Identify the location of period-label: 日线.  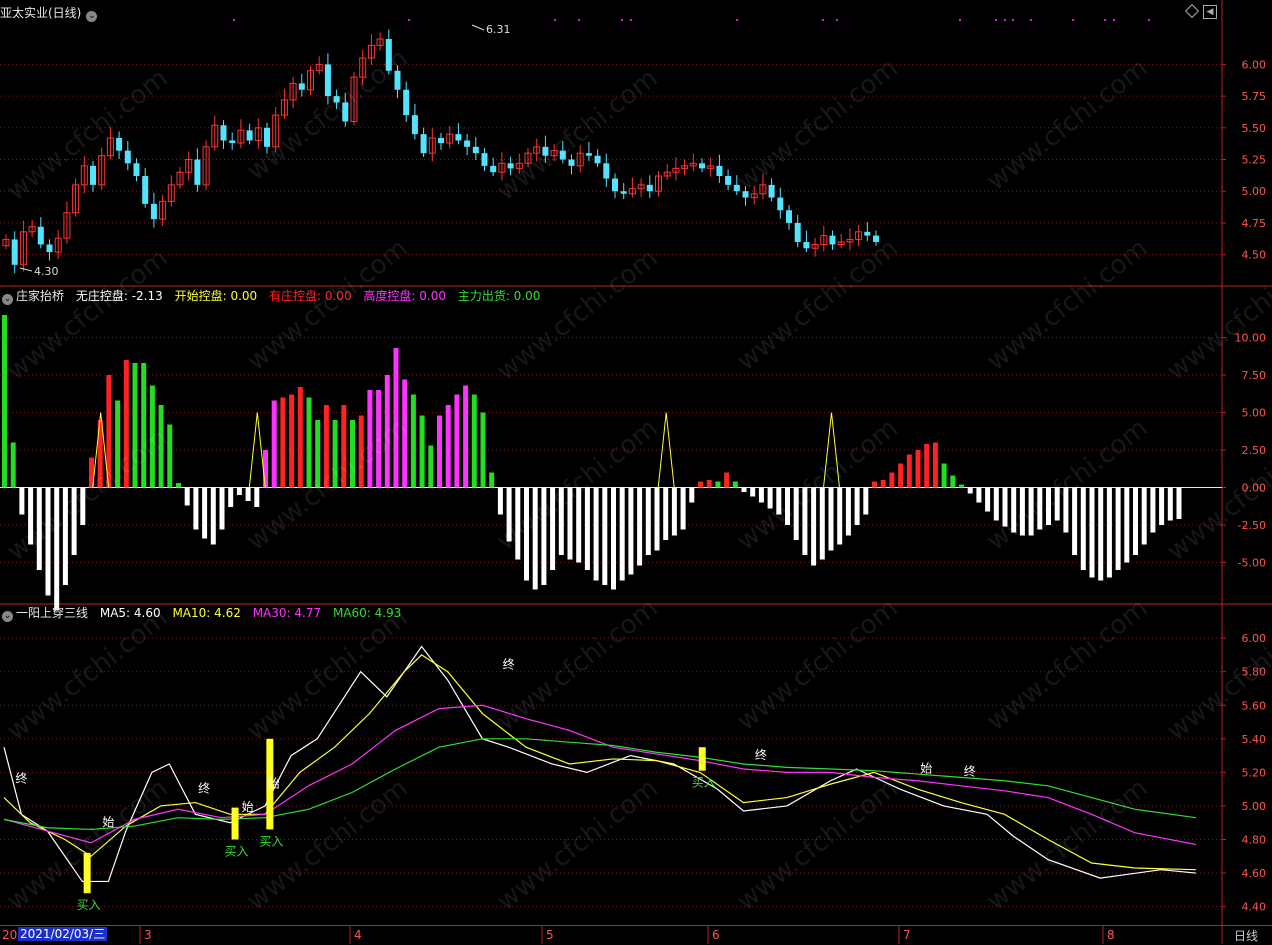
(1246, 935).